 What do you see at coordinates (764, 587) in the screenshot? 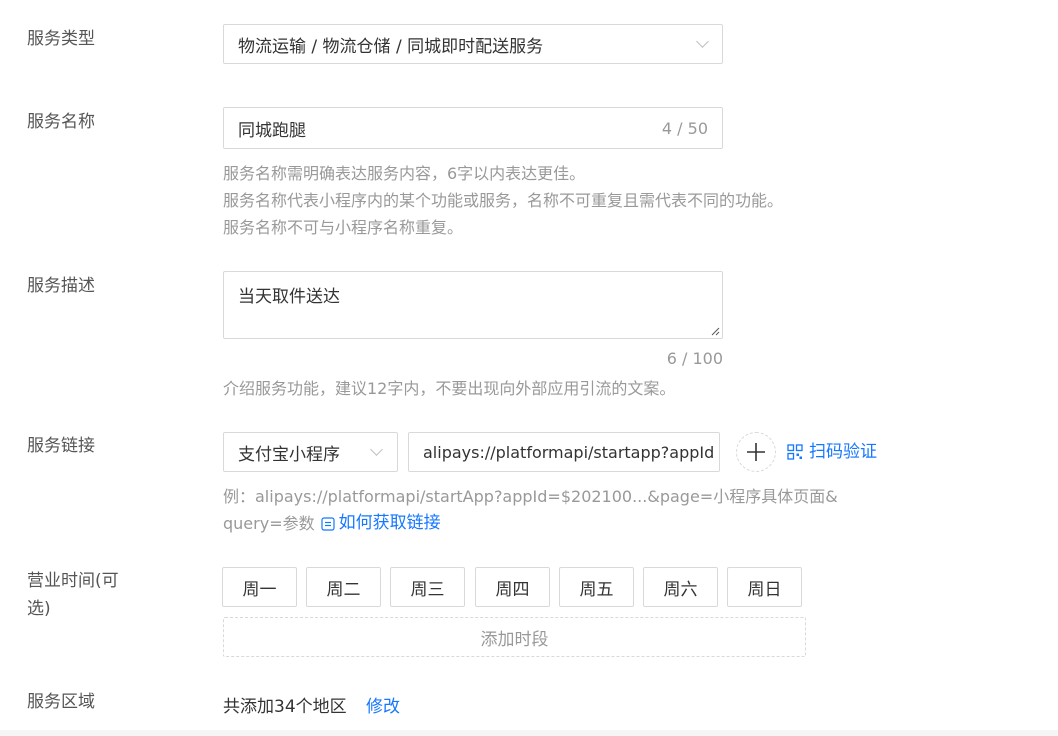
I see `day-button-sun: 周日` at bounding box center [764, 587].